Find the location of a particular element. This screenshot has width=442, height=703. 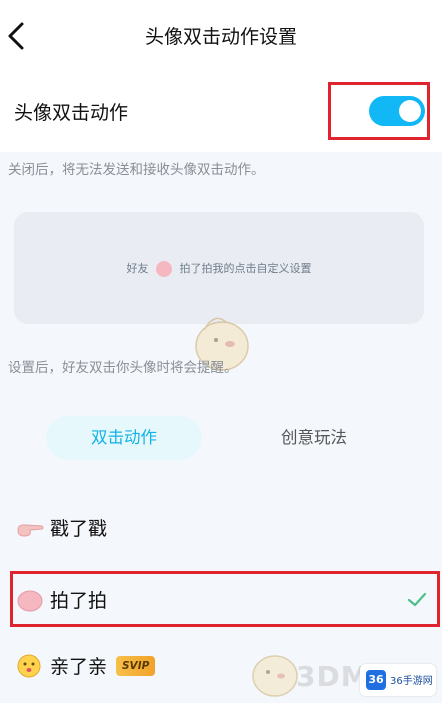

preview-line: 好友 拍了拍我的点击自定义设置 is located at coordinates (219, 268).